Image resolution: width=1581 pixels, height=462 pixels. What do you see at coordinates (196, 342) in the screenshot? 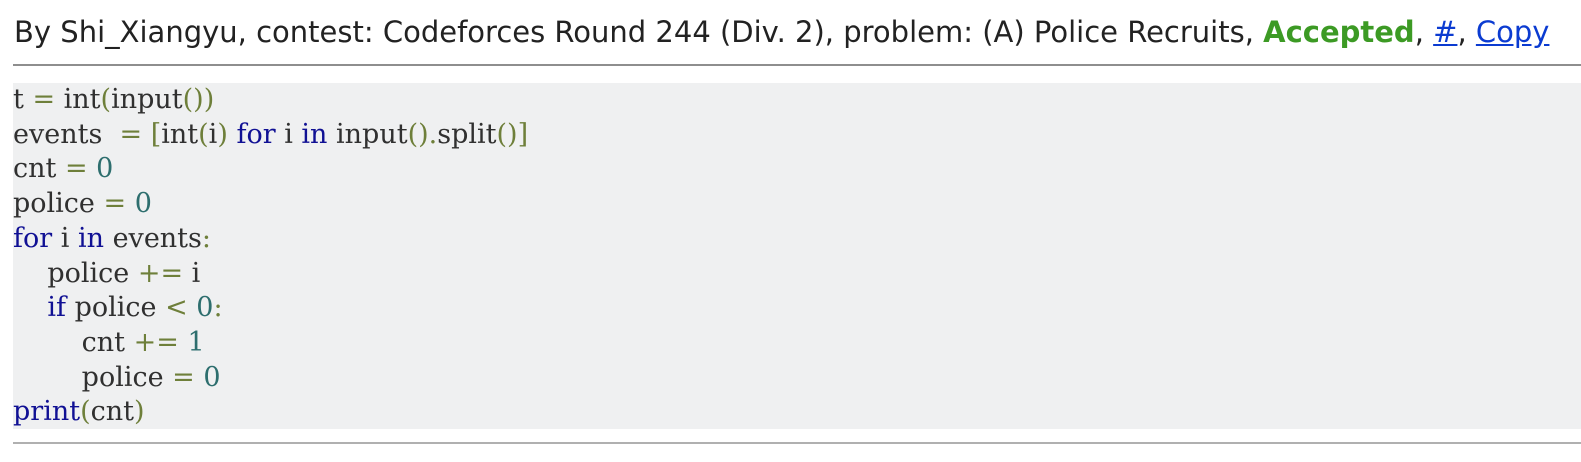
I see `code-number: 1` at bounding box center [196, 342].